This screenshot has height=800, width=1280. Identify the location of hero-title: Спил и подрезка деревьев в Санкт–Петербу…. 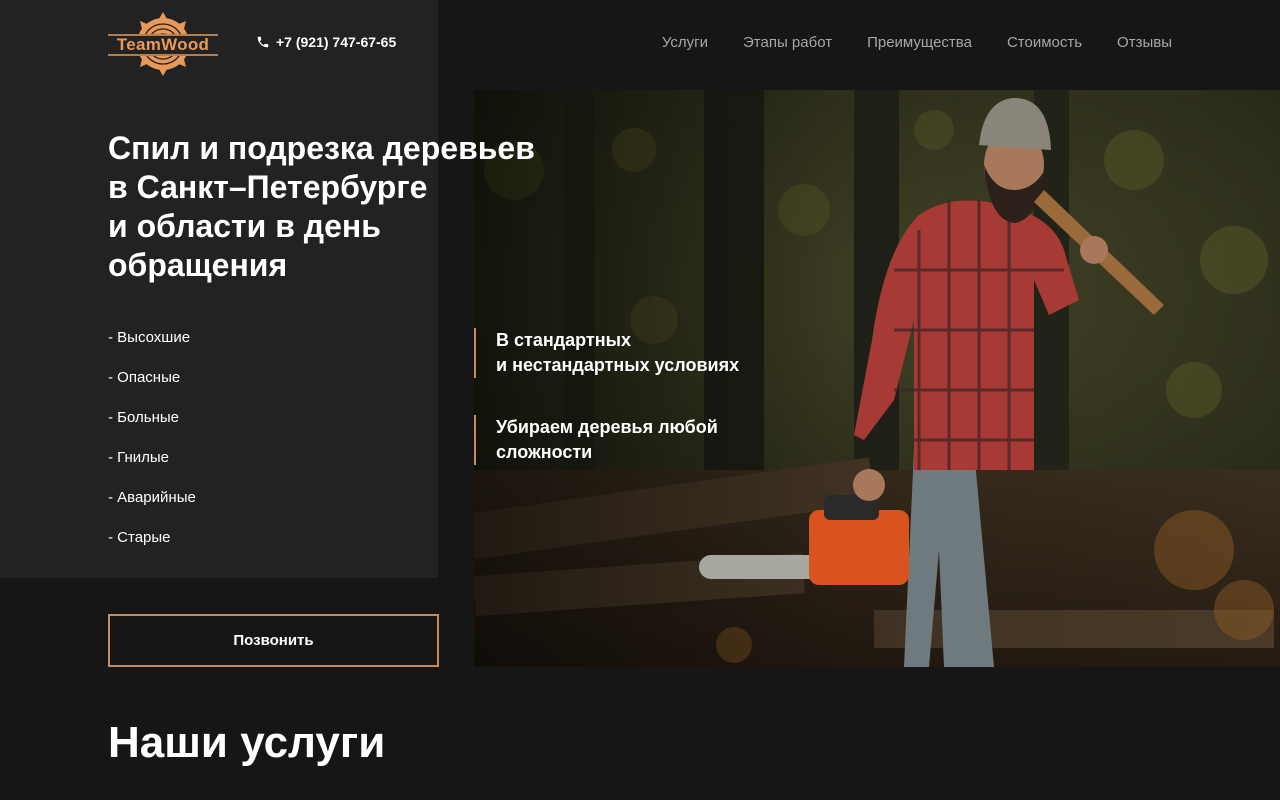
(321, 206).